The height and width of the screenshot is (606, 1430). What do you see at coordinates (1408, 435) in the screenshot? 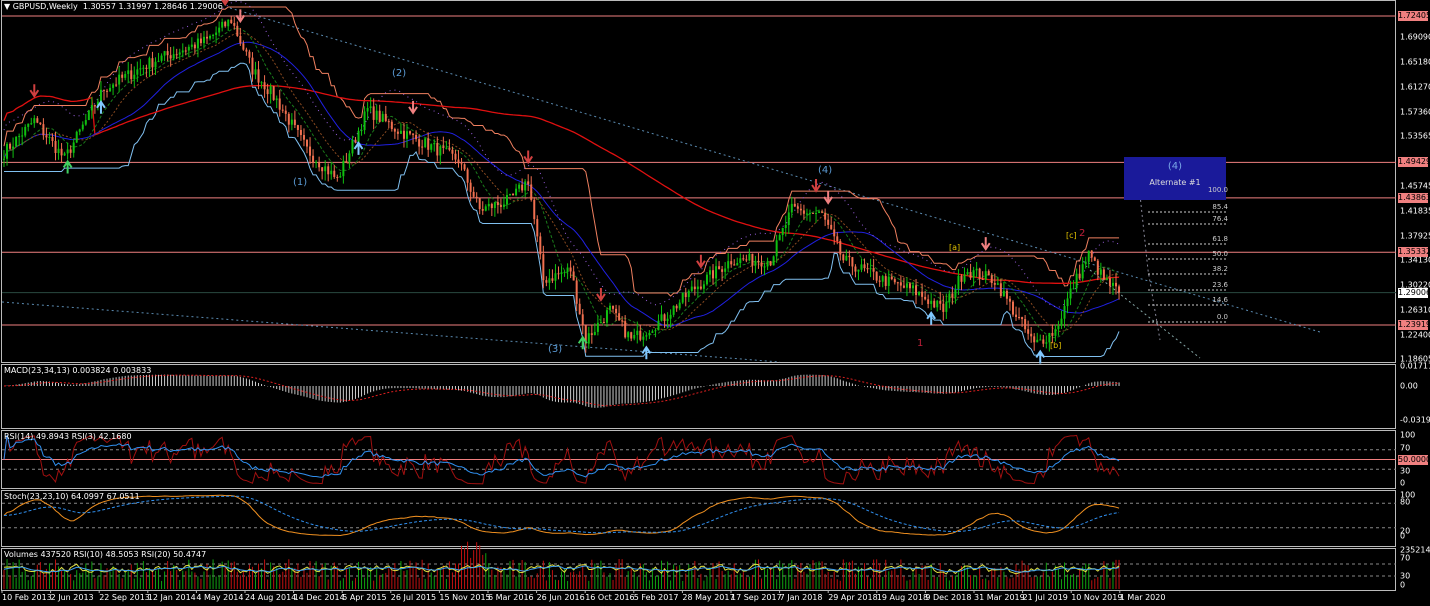
I see `rsi-tick: 100` at bounding box center [1408, 435].